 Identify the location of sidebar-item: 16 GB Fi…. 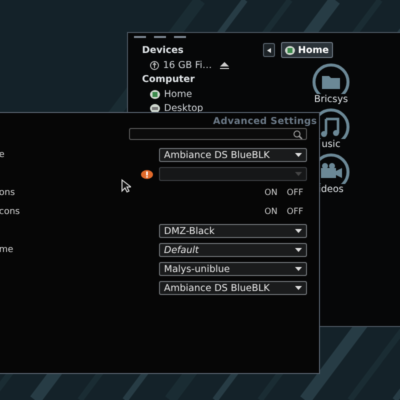
(207, 65).